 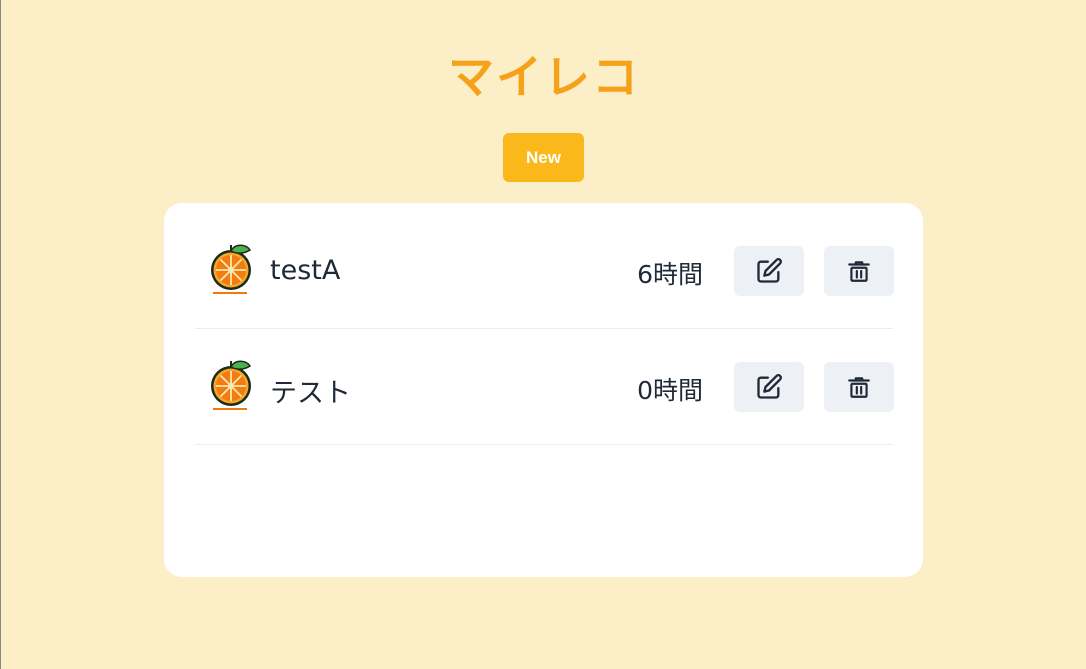 I want to click on record-name: testA, so click(x=305, y=270).